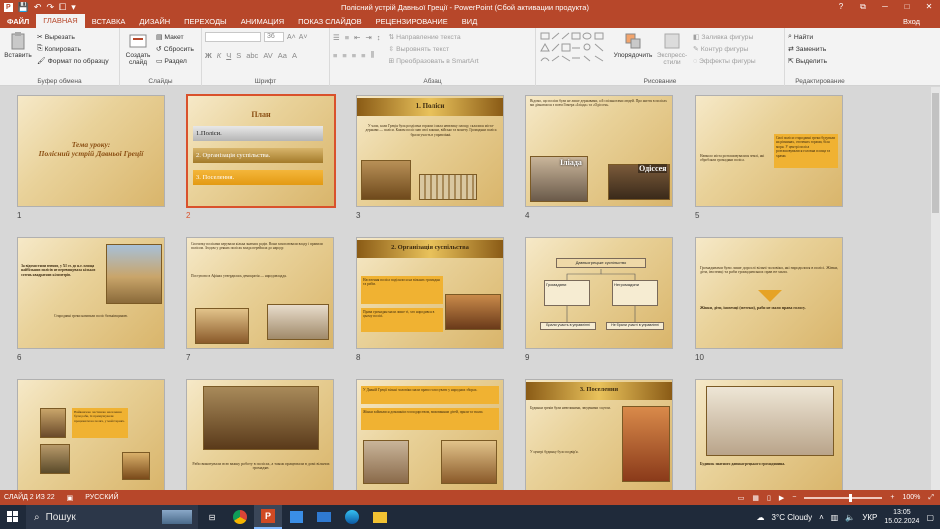  Describe the element at coordinates (335, 55) in the screenshot. I see `align-left-icon: ≡` at that location.